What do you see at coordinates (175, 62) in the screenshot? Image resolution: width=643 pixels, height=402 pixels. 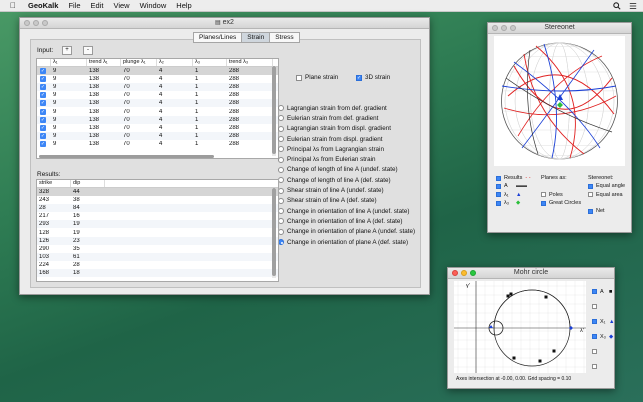 I see `column-header: λ₂` at bounding box center [175, 62].